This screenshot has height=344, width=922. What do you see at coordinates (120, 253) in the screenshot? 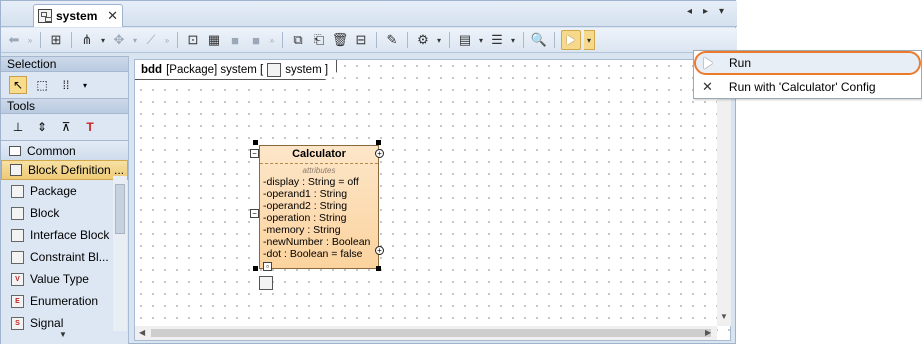
I see `palette-scrollbar` at bounding box center [120, 253].